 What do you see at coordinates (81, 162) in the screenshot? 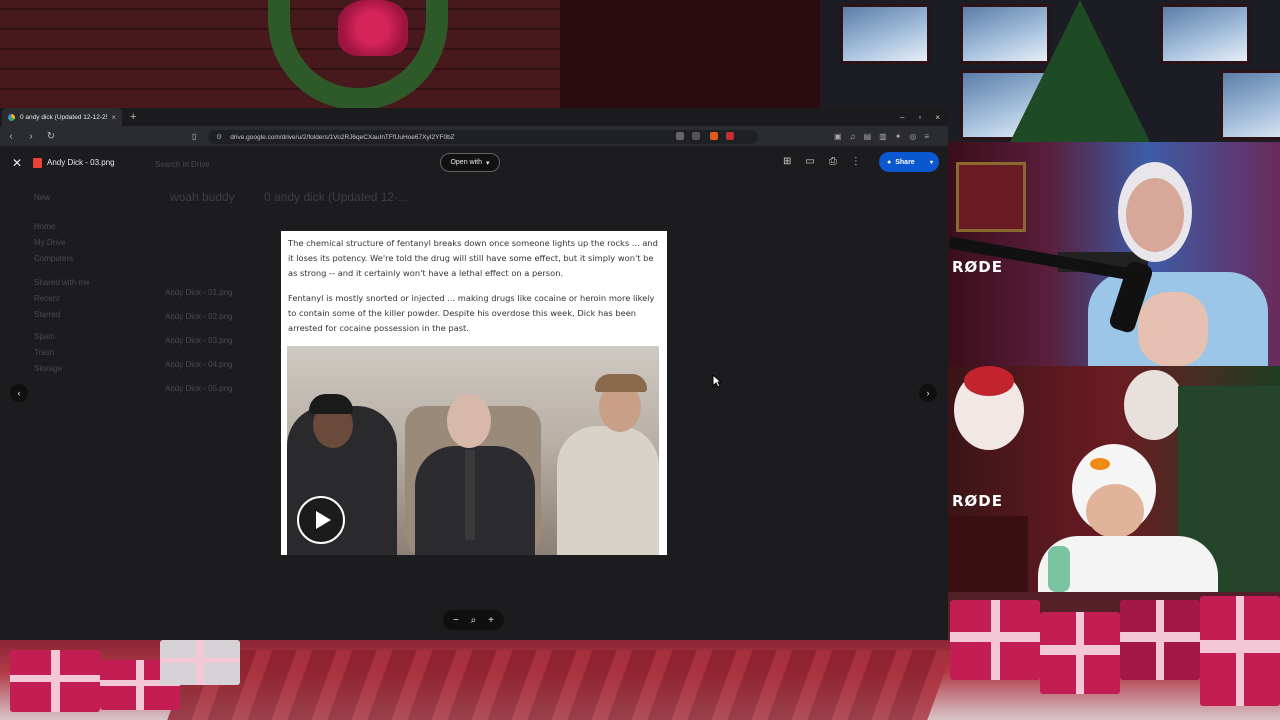
I see `viewer-file-name: Andy Dick - 03.png` at bounding box center [81, 162].